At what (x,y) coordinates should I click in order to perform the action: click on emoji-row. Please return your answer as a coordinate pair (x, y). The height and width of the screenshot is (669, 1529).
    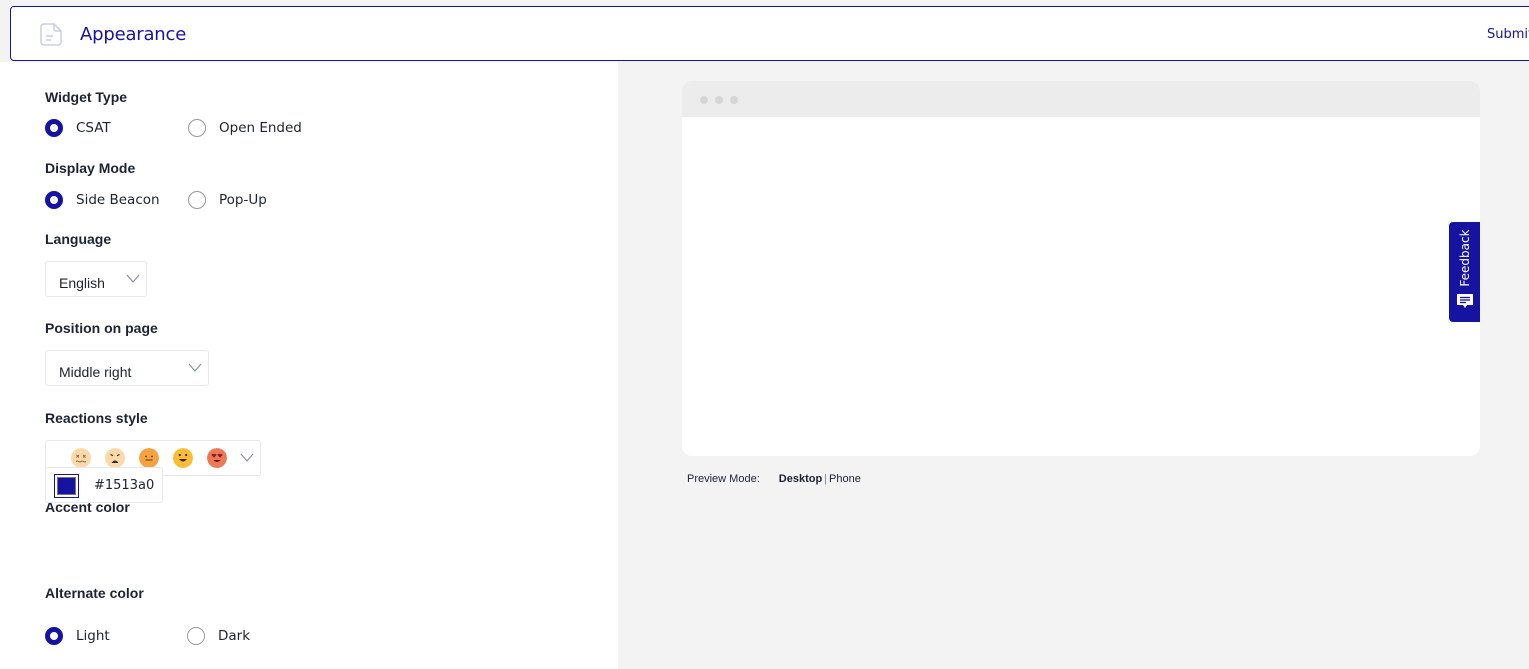
    Looking at the image, I should click on (149, 458).